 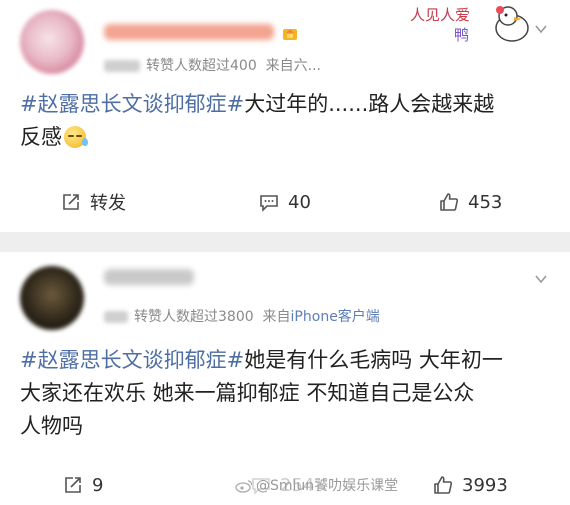 I want to click on vip-badge-icon, so click(x=290, y=34).